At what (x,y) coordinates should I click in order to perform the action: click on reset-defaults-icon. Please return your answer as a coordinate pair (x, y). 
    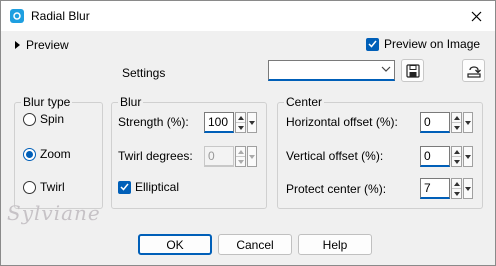
    Looking at the image, I should click on (473, 71).